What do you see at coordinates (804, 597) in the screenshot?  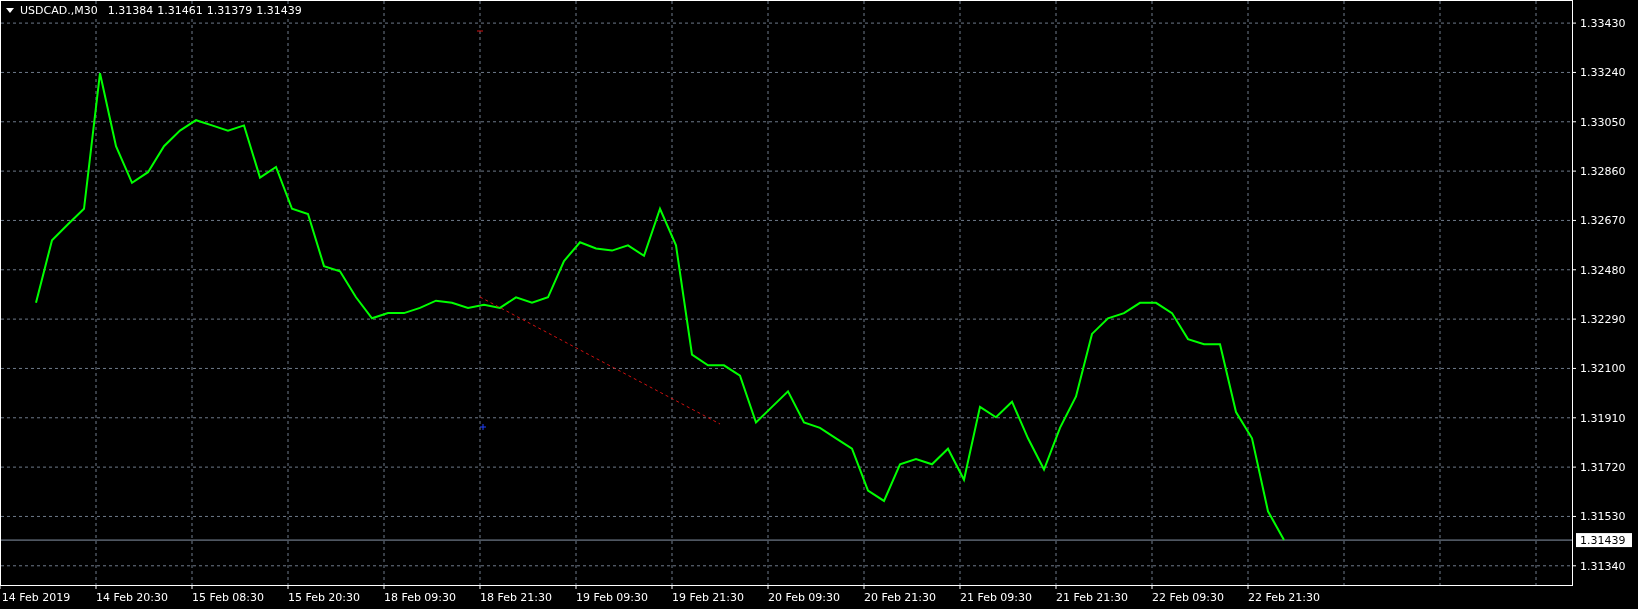 I see `time-axis-label: 20 Feb 09:30` at bounding box center [804, 597].